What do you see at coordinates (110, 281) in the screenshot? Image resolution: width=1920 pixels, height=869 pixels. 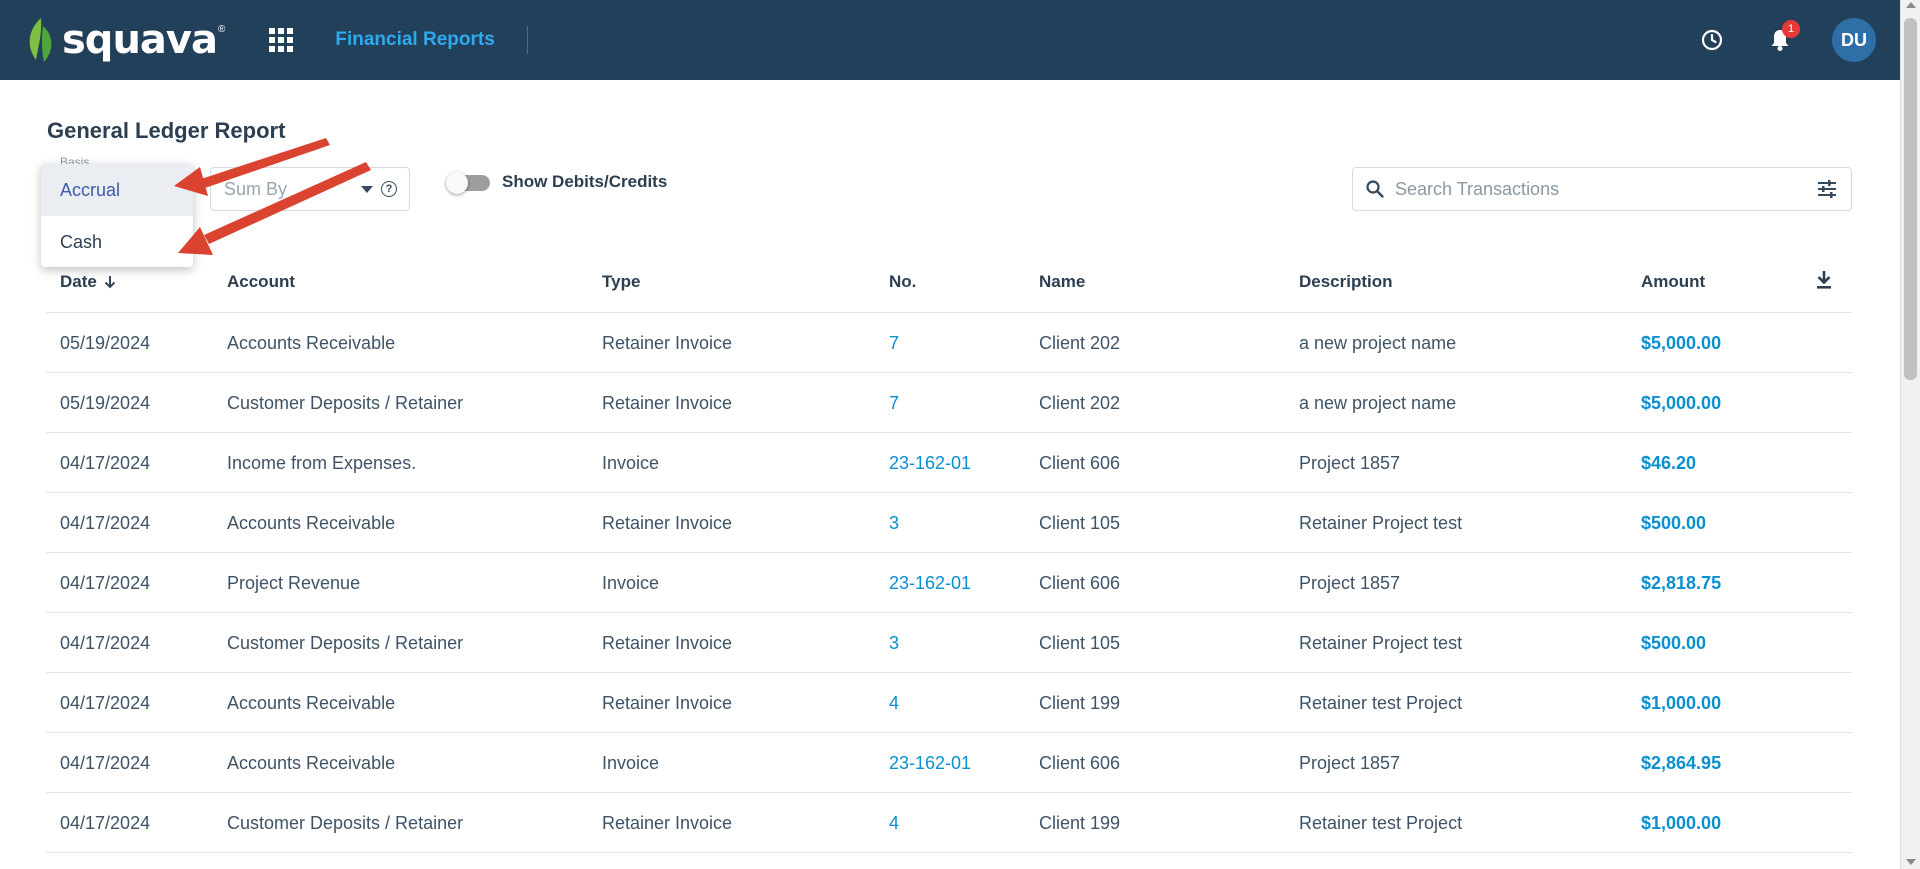 I see `sort-descending-arrow-icon` at bounding box center [110, 281].